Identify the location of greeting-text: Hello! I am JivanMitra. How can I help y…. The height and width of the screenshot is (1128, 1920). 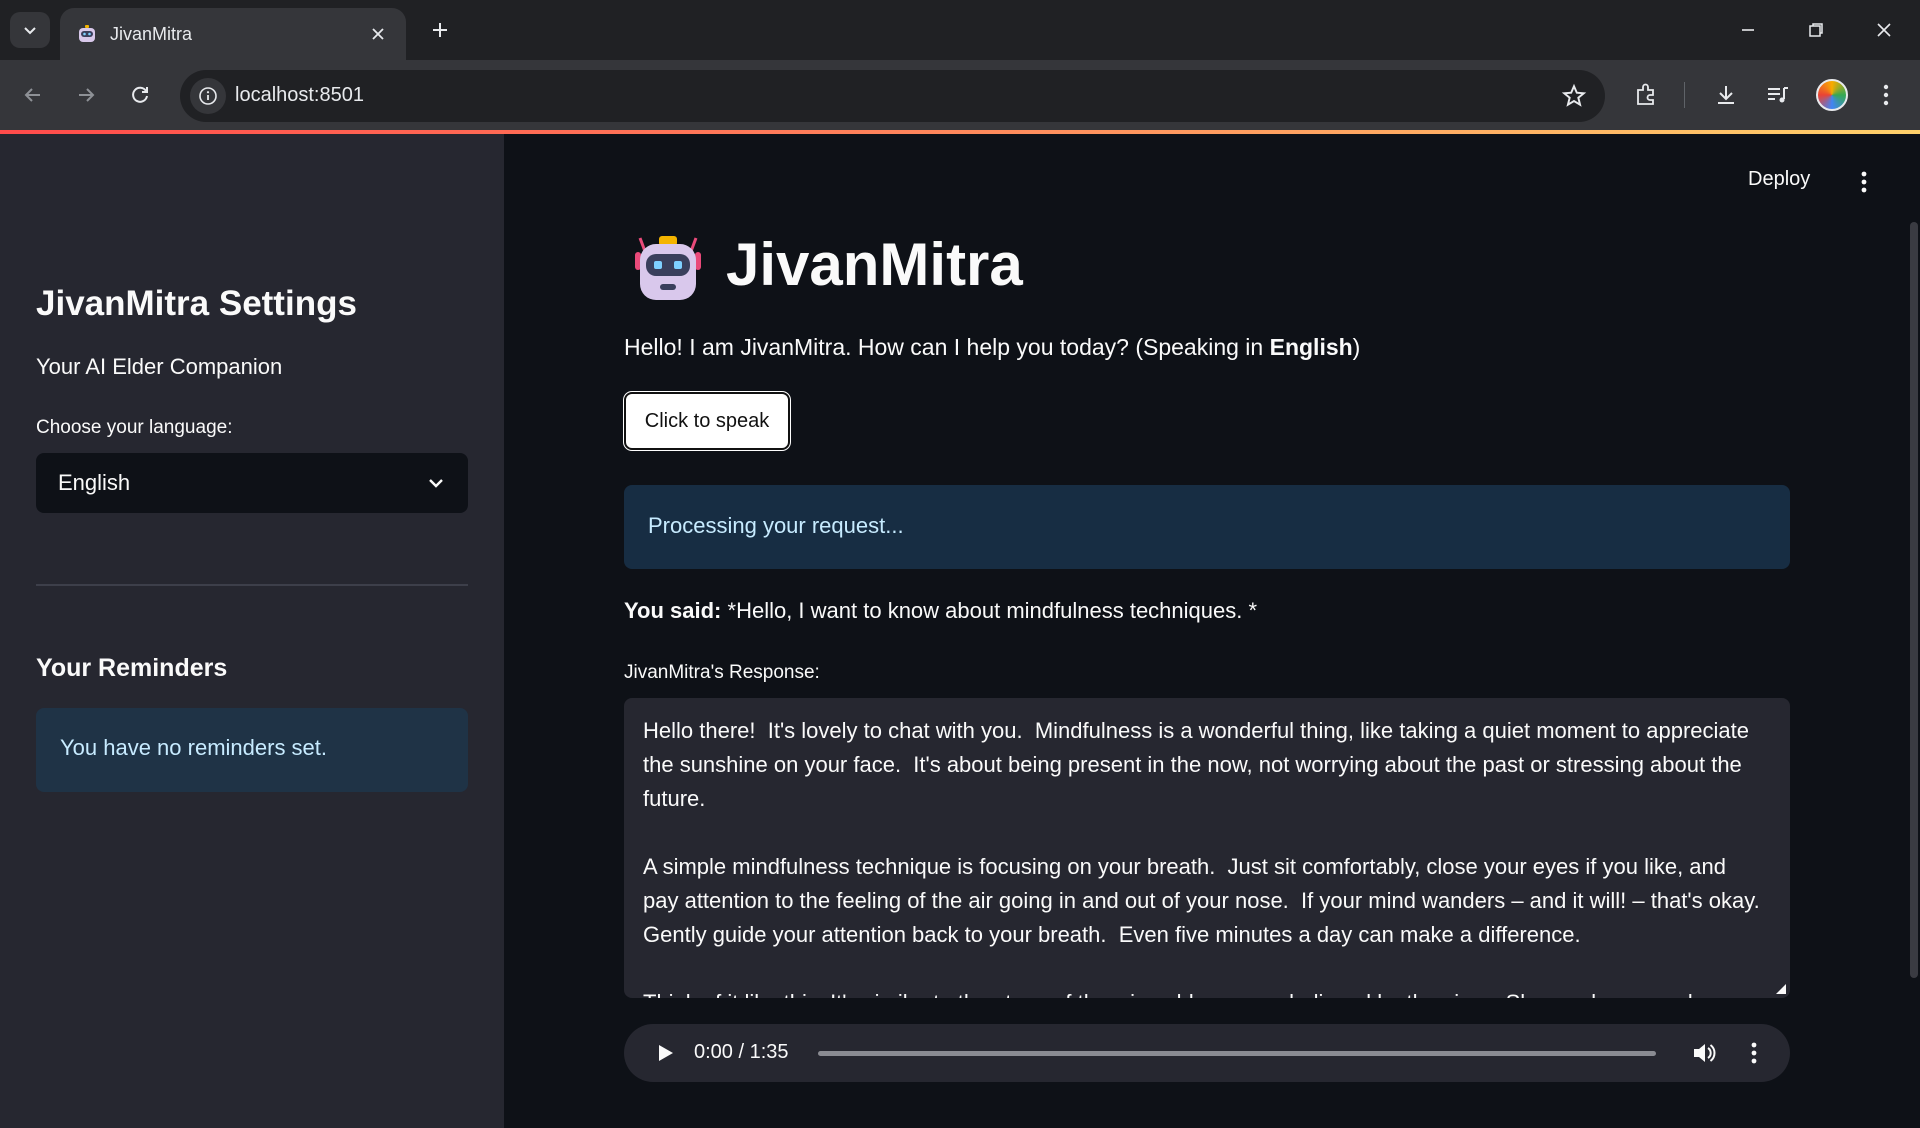
(992, 347).